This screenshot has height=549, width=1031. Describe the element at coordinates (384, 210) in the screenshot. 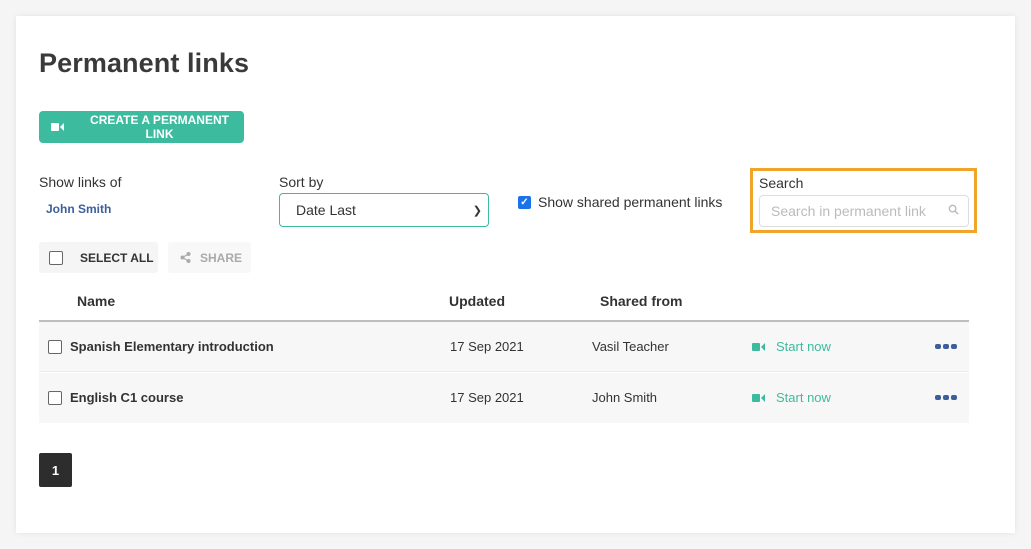

I see `sort-by-select: Date Last ❯` at that location.